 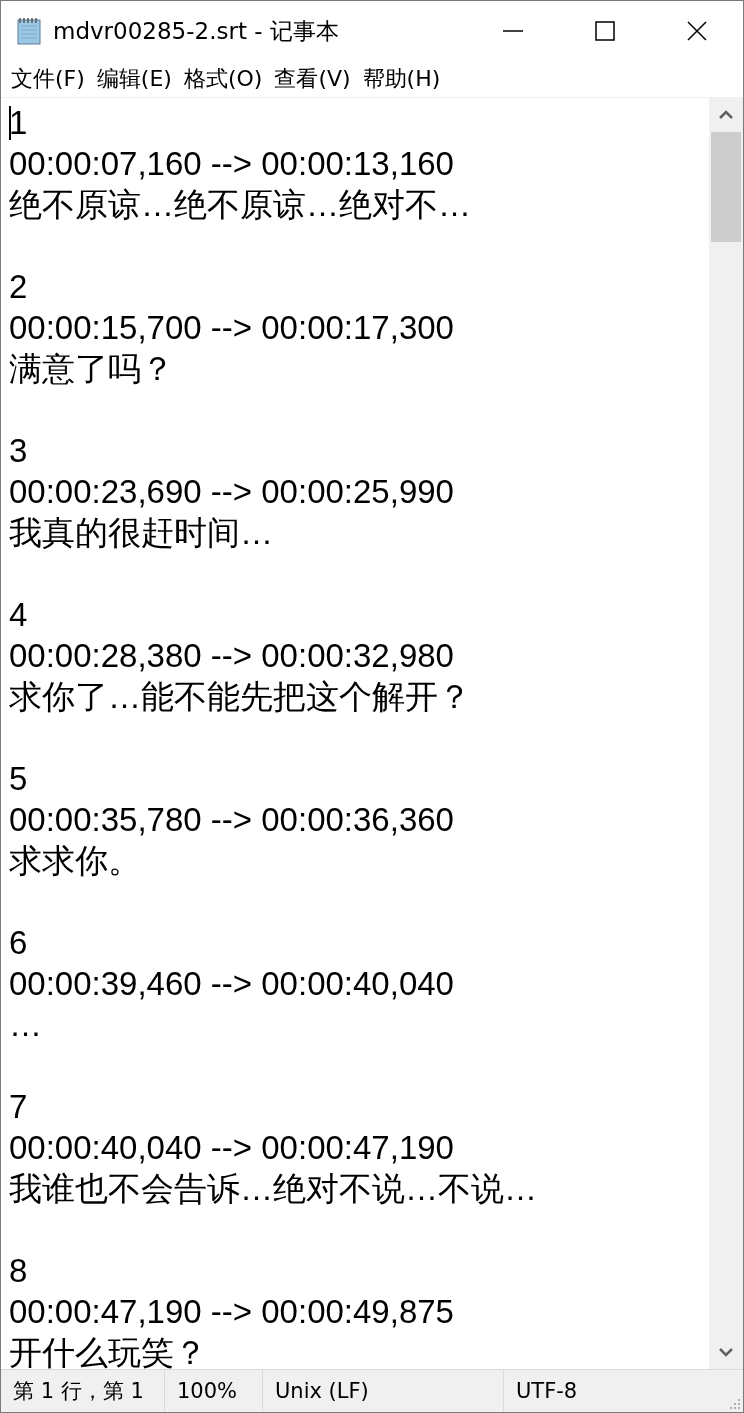 What do you see at coordinates (231, 328) in the screenshot?
I see `subtitle-timestamp: 00:00:15,700 --> 00:00:17,300` at bounding box center [231, 328].